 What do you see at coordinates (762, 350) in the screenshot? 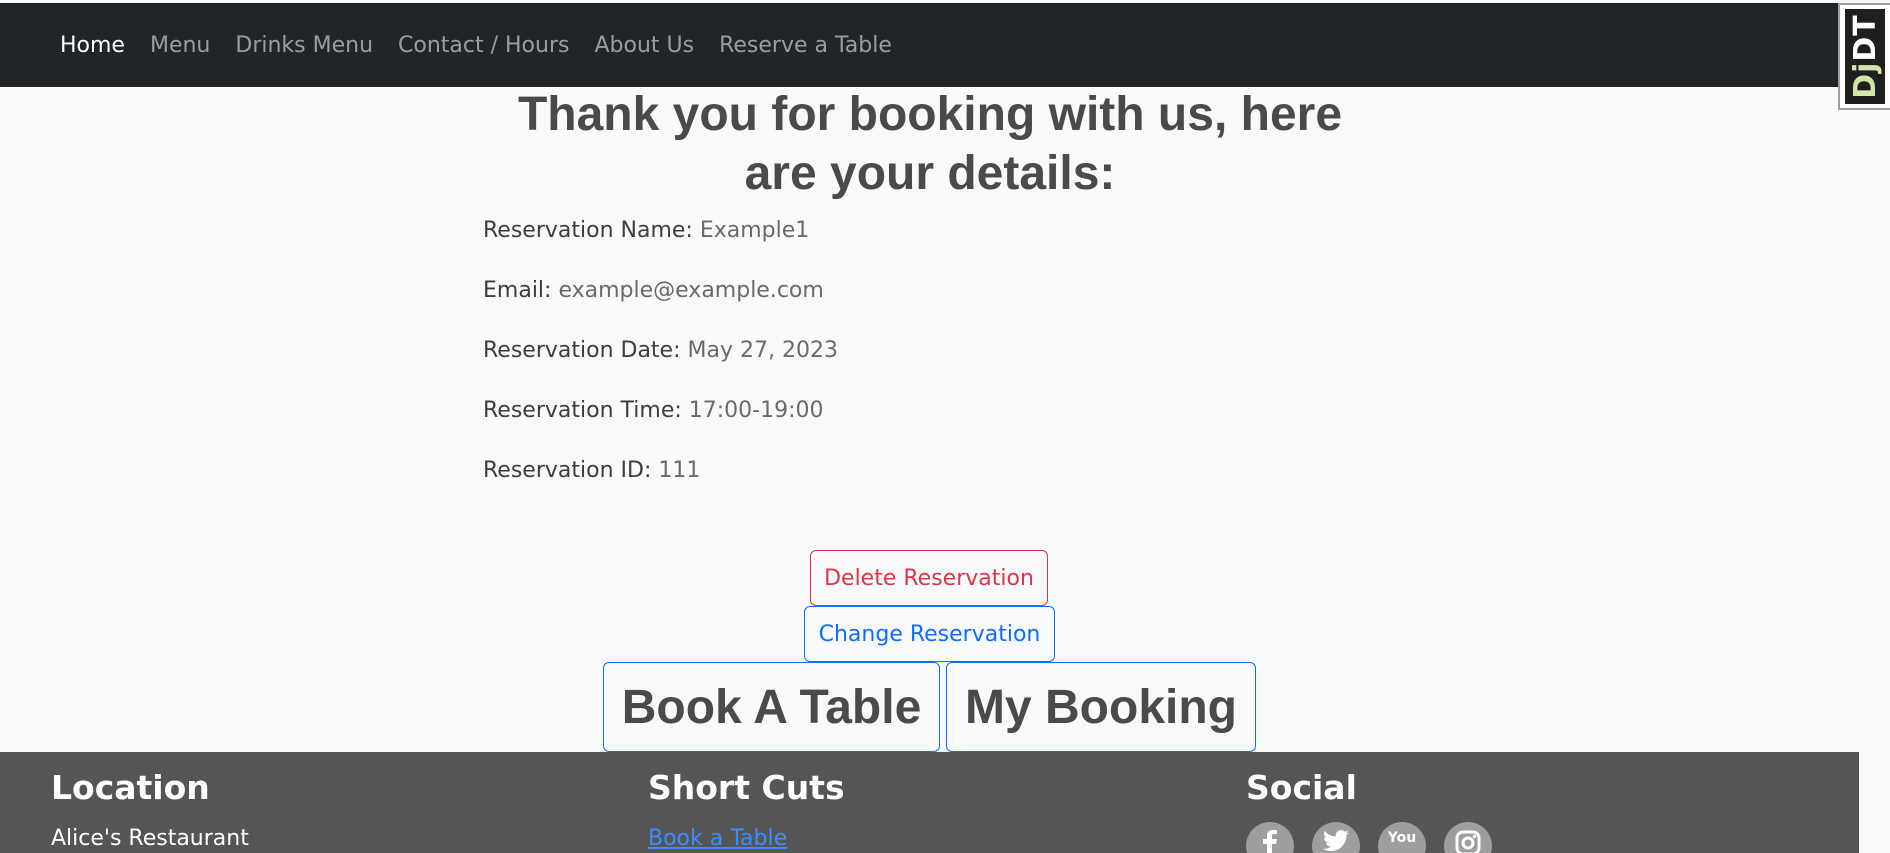
I see `detail-value: May 27, 2023` at bounding box center [762, 350].